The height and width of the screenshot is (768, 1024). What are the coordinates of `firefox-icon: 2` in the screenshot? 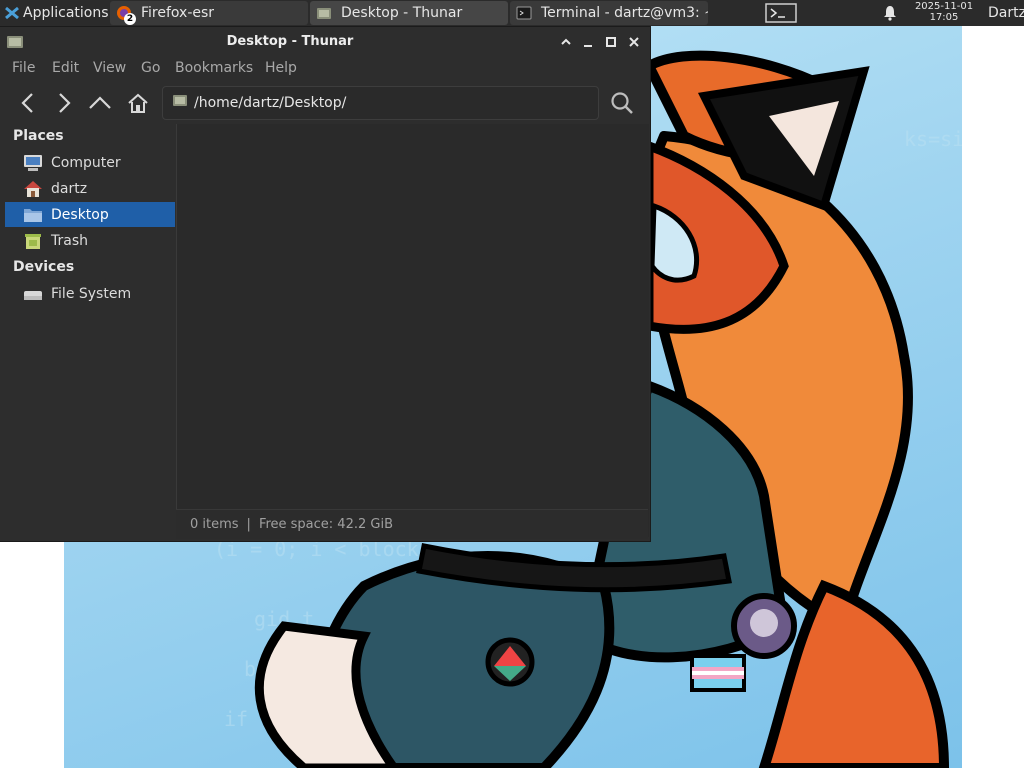 It's located at (126, 15).